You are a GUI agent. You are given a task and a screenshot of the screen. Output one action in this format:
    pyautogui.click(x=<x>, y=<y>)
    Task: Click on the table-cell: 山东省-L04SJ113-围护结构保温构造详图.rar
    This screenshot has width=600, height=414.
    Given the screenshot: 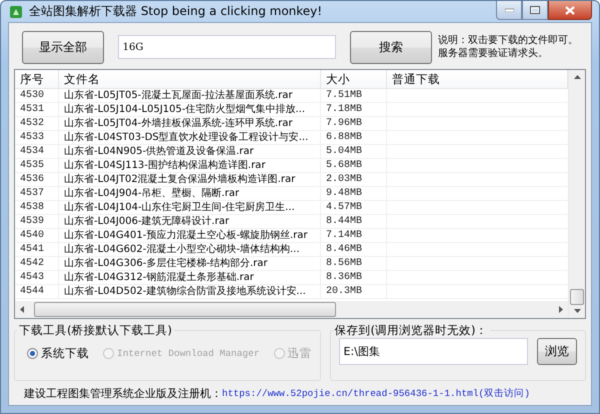 What is the action you would take?
    pyautogui.click(x=190, y=165)
    